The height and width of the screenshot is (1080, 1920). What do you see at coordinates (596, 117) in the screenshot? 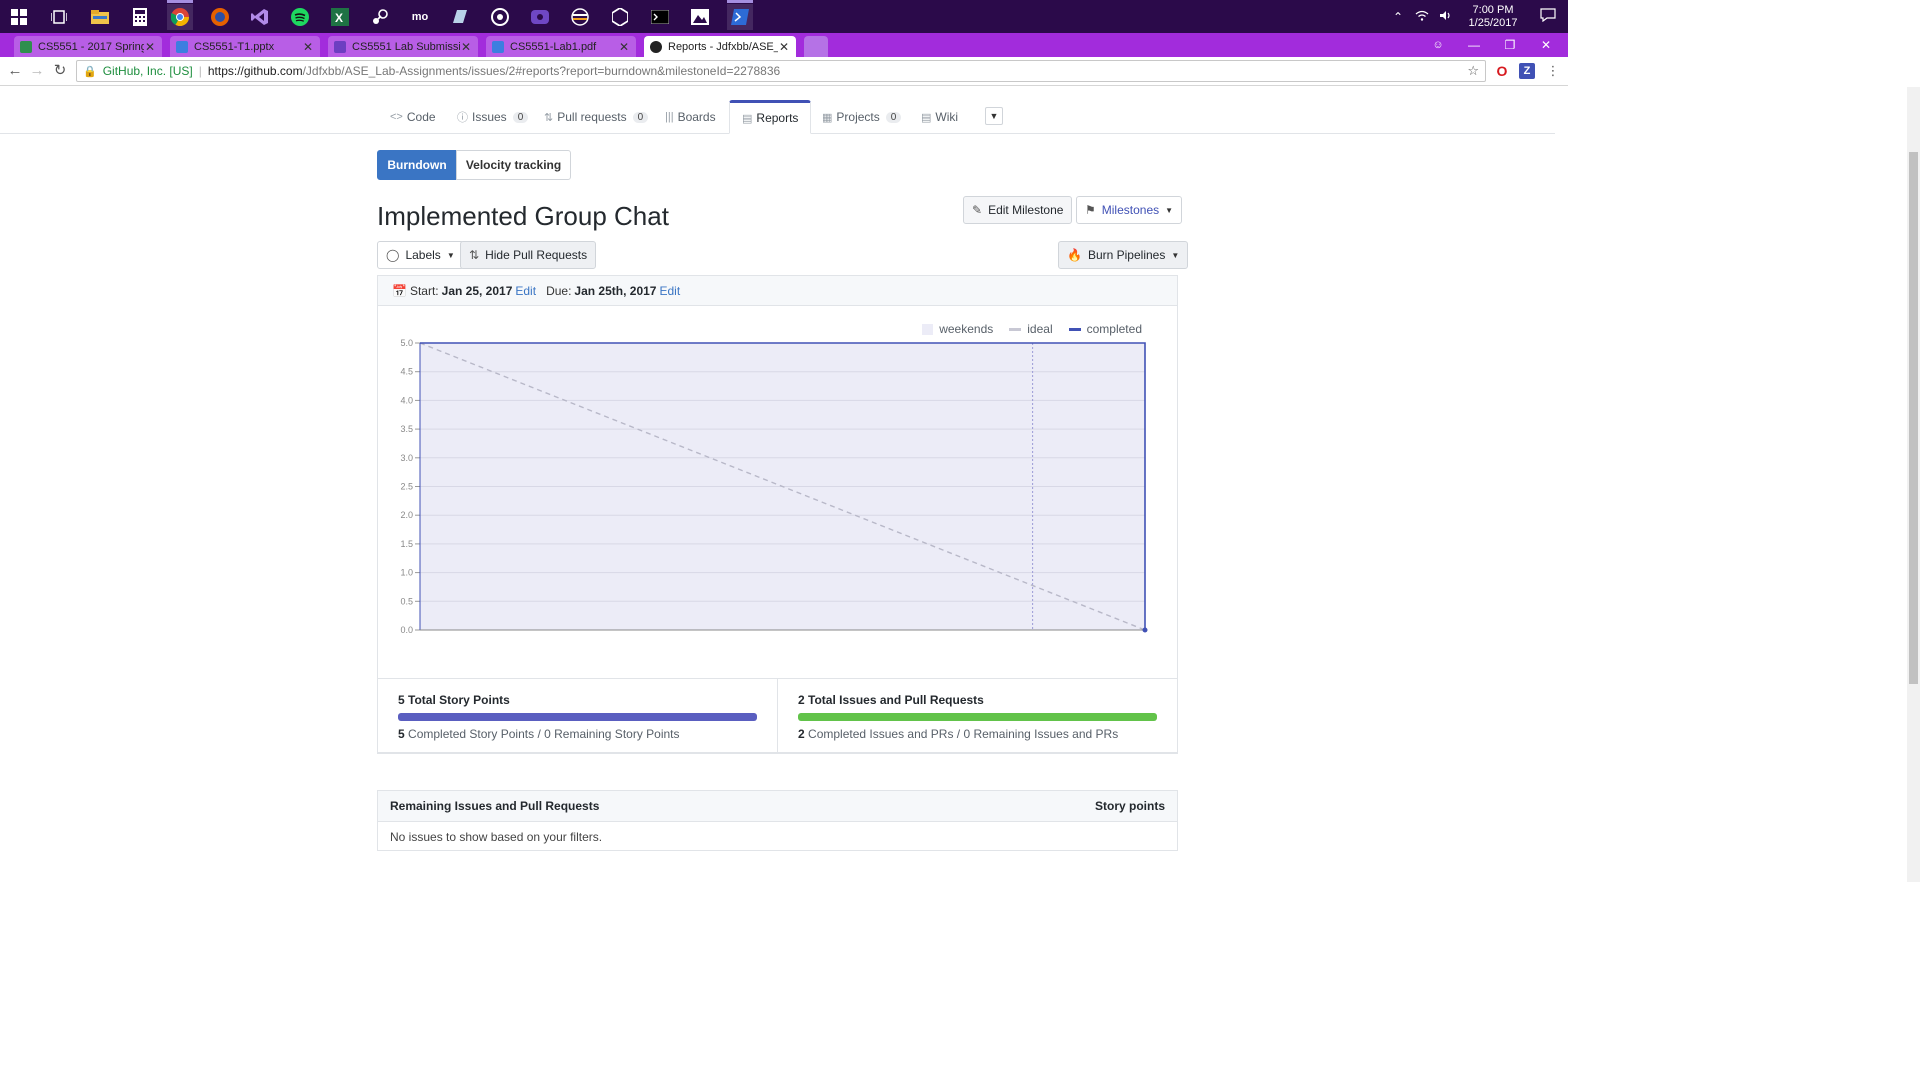
I see `tab-pull-requests: ⇅ Pull requests 0` at bounding box center [596, 117].